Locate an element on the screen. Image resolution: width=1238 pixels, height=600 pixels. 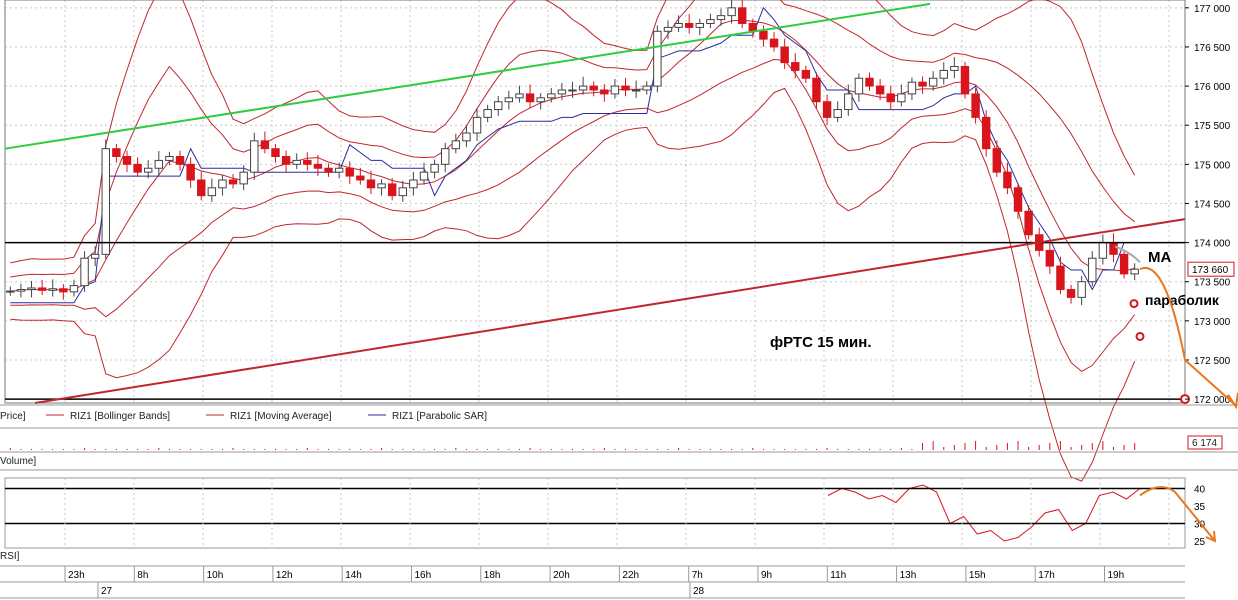
legend-bollinger: RIZ1 [Bollinger Bands] is located at coordinates (120, 416).